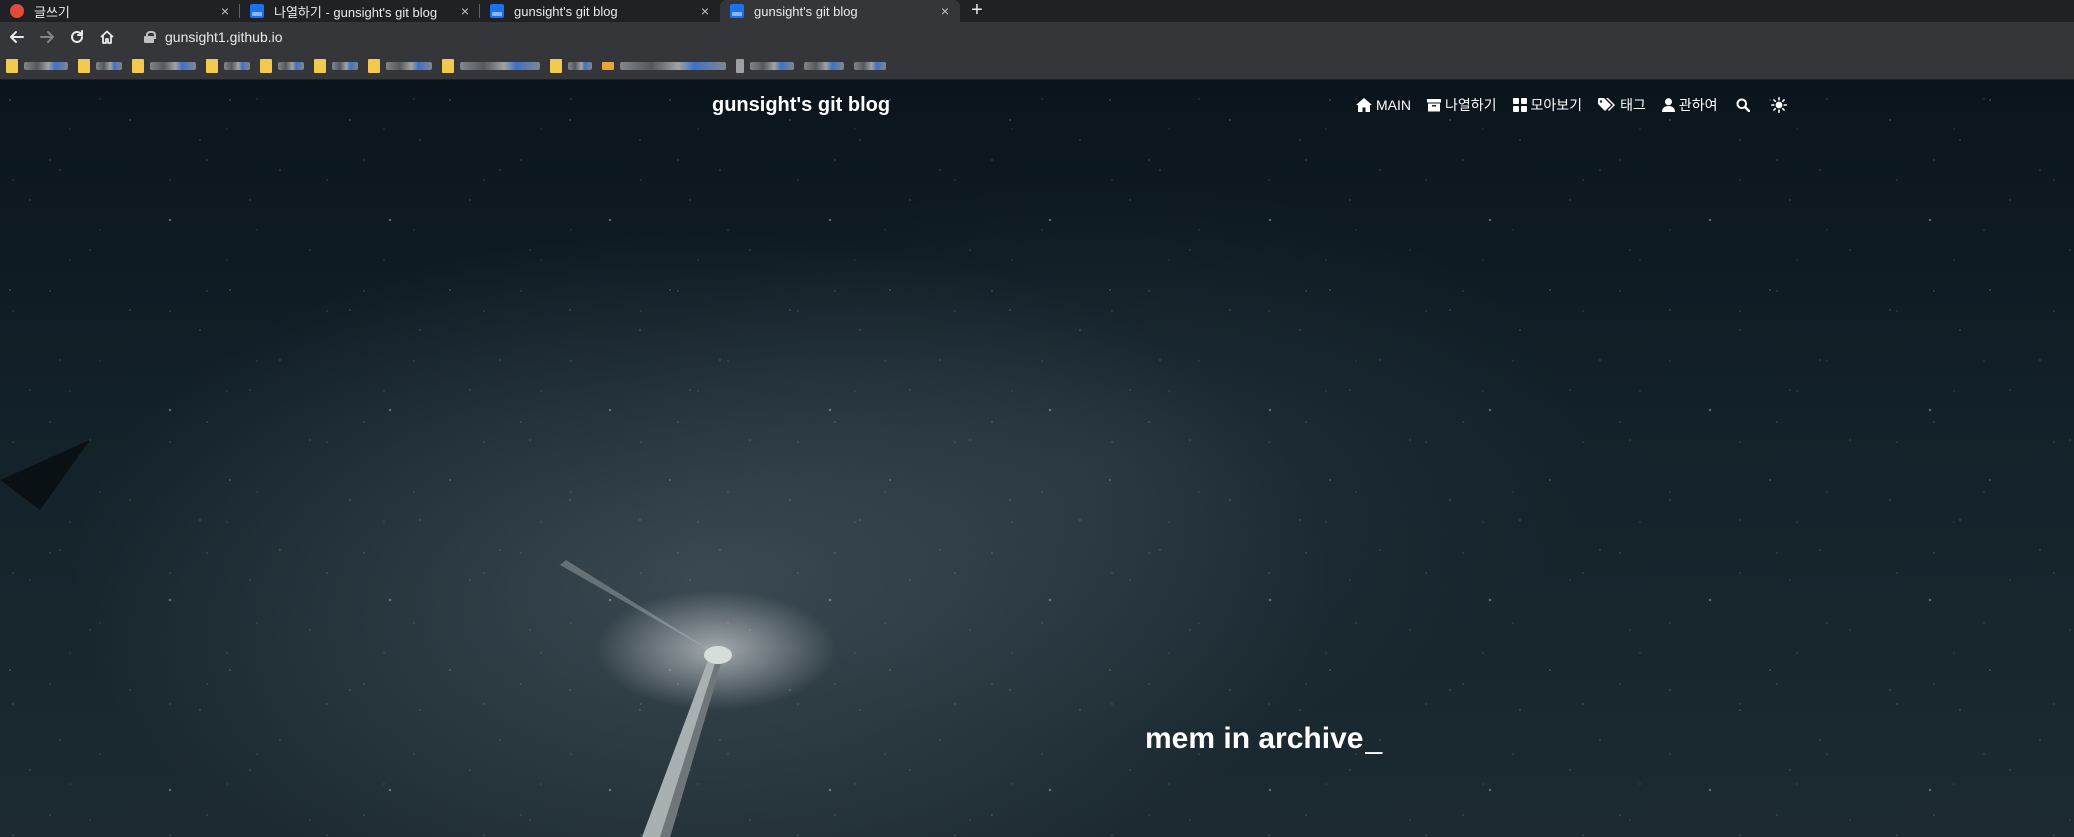 The width and height of the screenshot is (2074, 837). What do you see at coordinates (1607, 104) in the screenshot?
I see `tags-icon` at bounding box center [1607, 104].